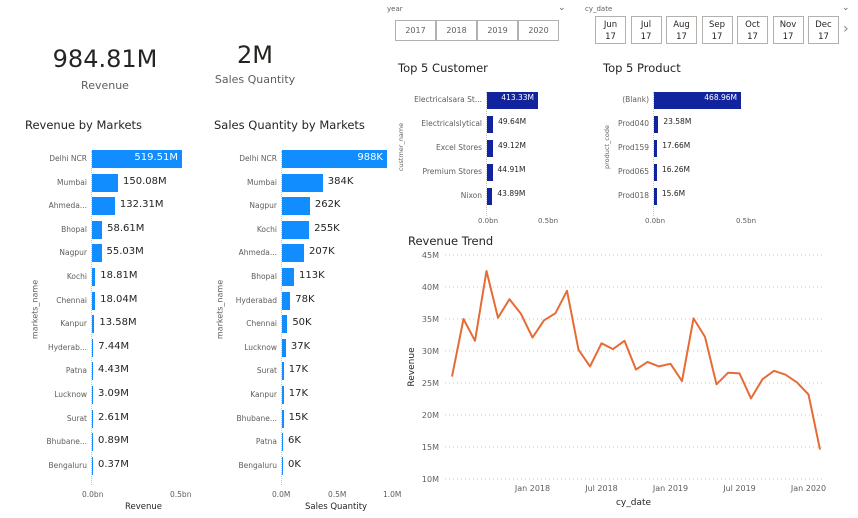 Image resolution: width=858 pixels, height=518 pixels. I want to click on data-label: 49.12M, so click(512, 145).